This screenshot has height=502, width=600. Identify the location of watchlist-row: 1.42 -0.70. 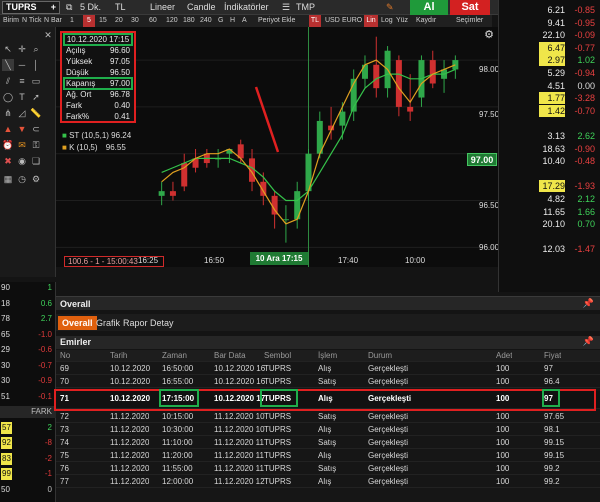
(549, 110).